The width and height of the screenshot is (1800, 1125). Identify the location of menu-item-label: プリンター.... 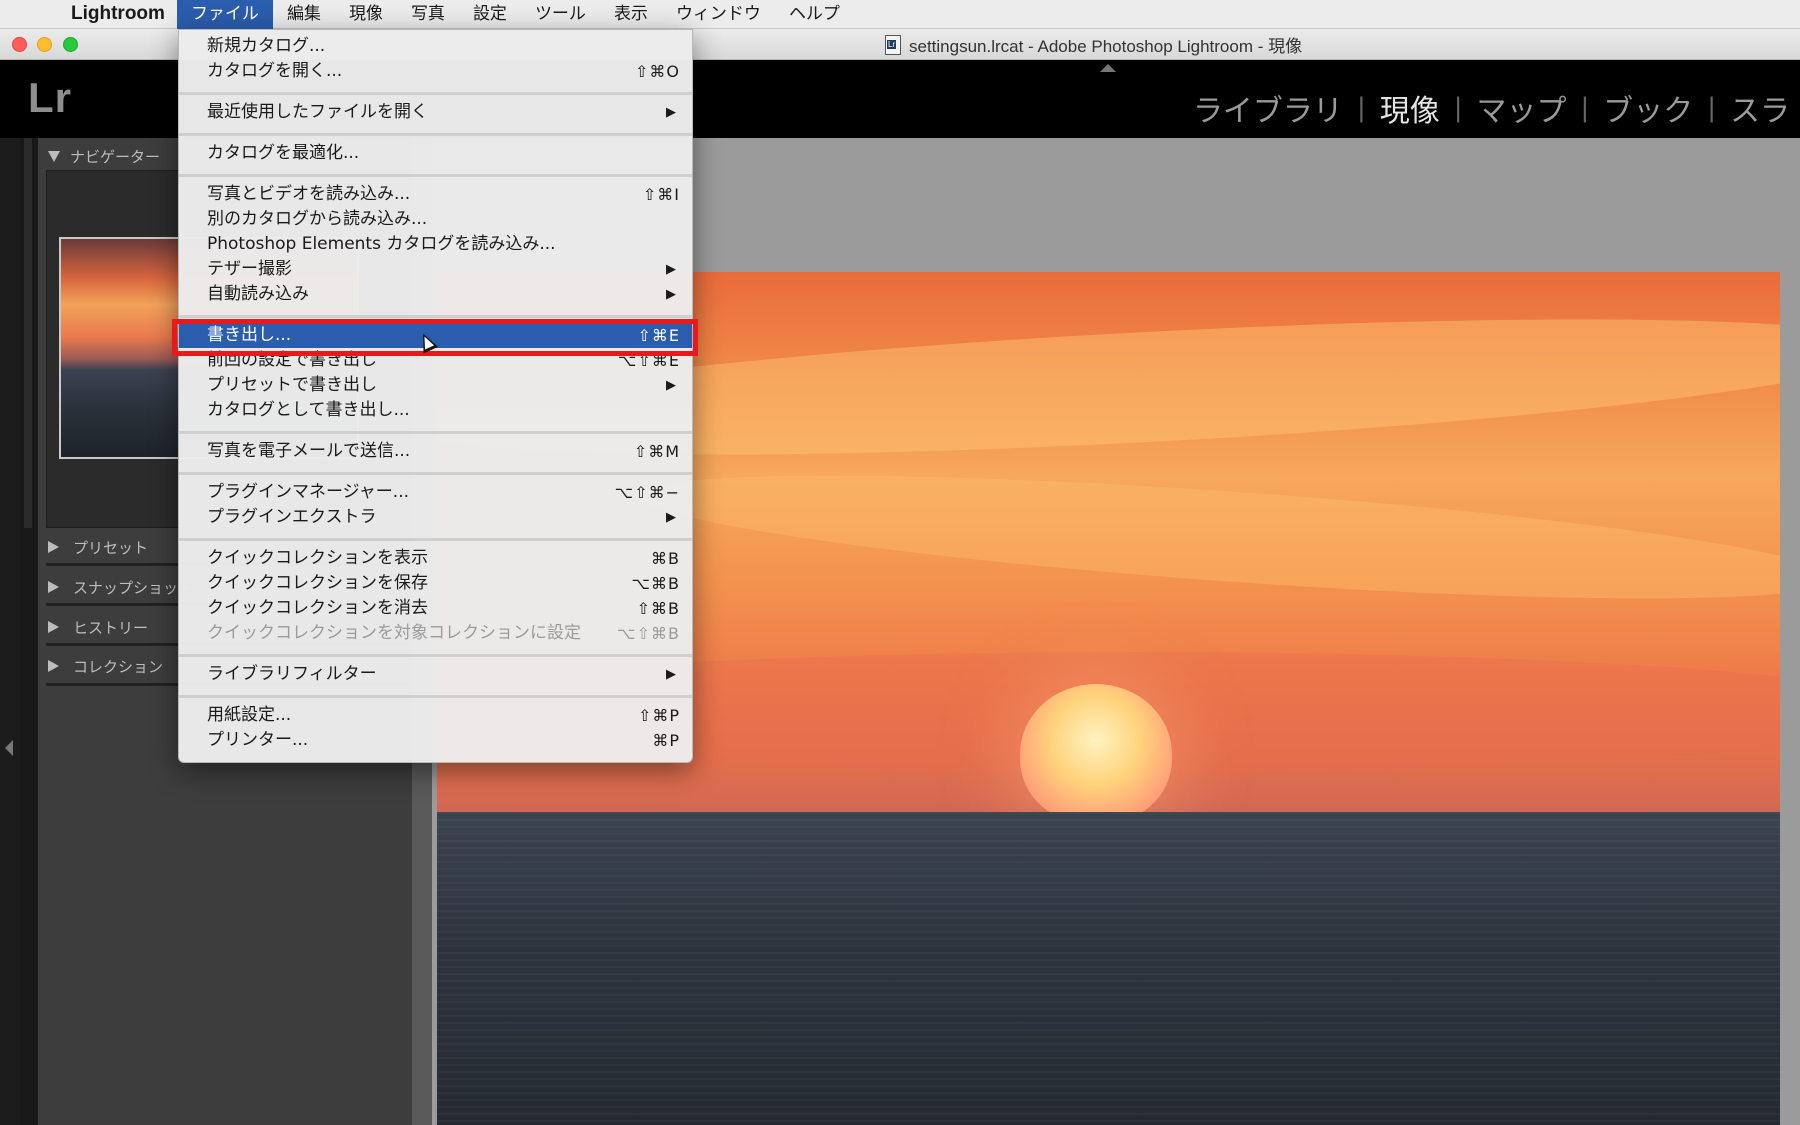
(258, 740).